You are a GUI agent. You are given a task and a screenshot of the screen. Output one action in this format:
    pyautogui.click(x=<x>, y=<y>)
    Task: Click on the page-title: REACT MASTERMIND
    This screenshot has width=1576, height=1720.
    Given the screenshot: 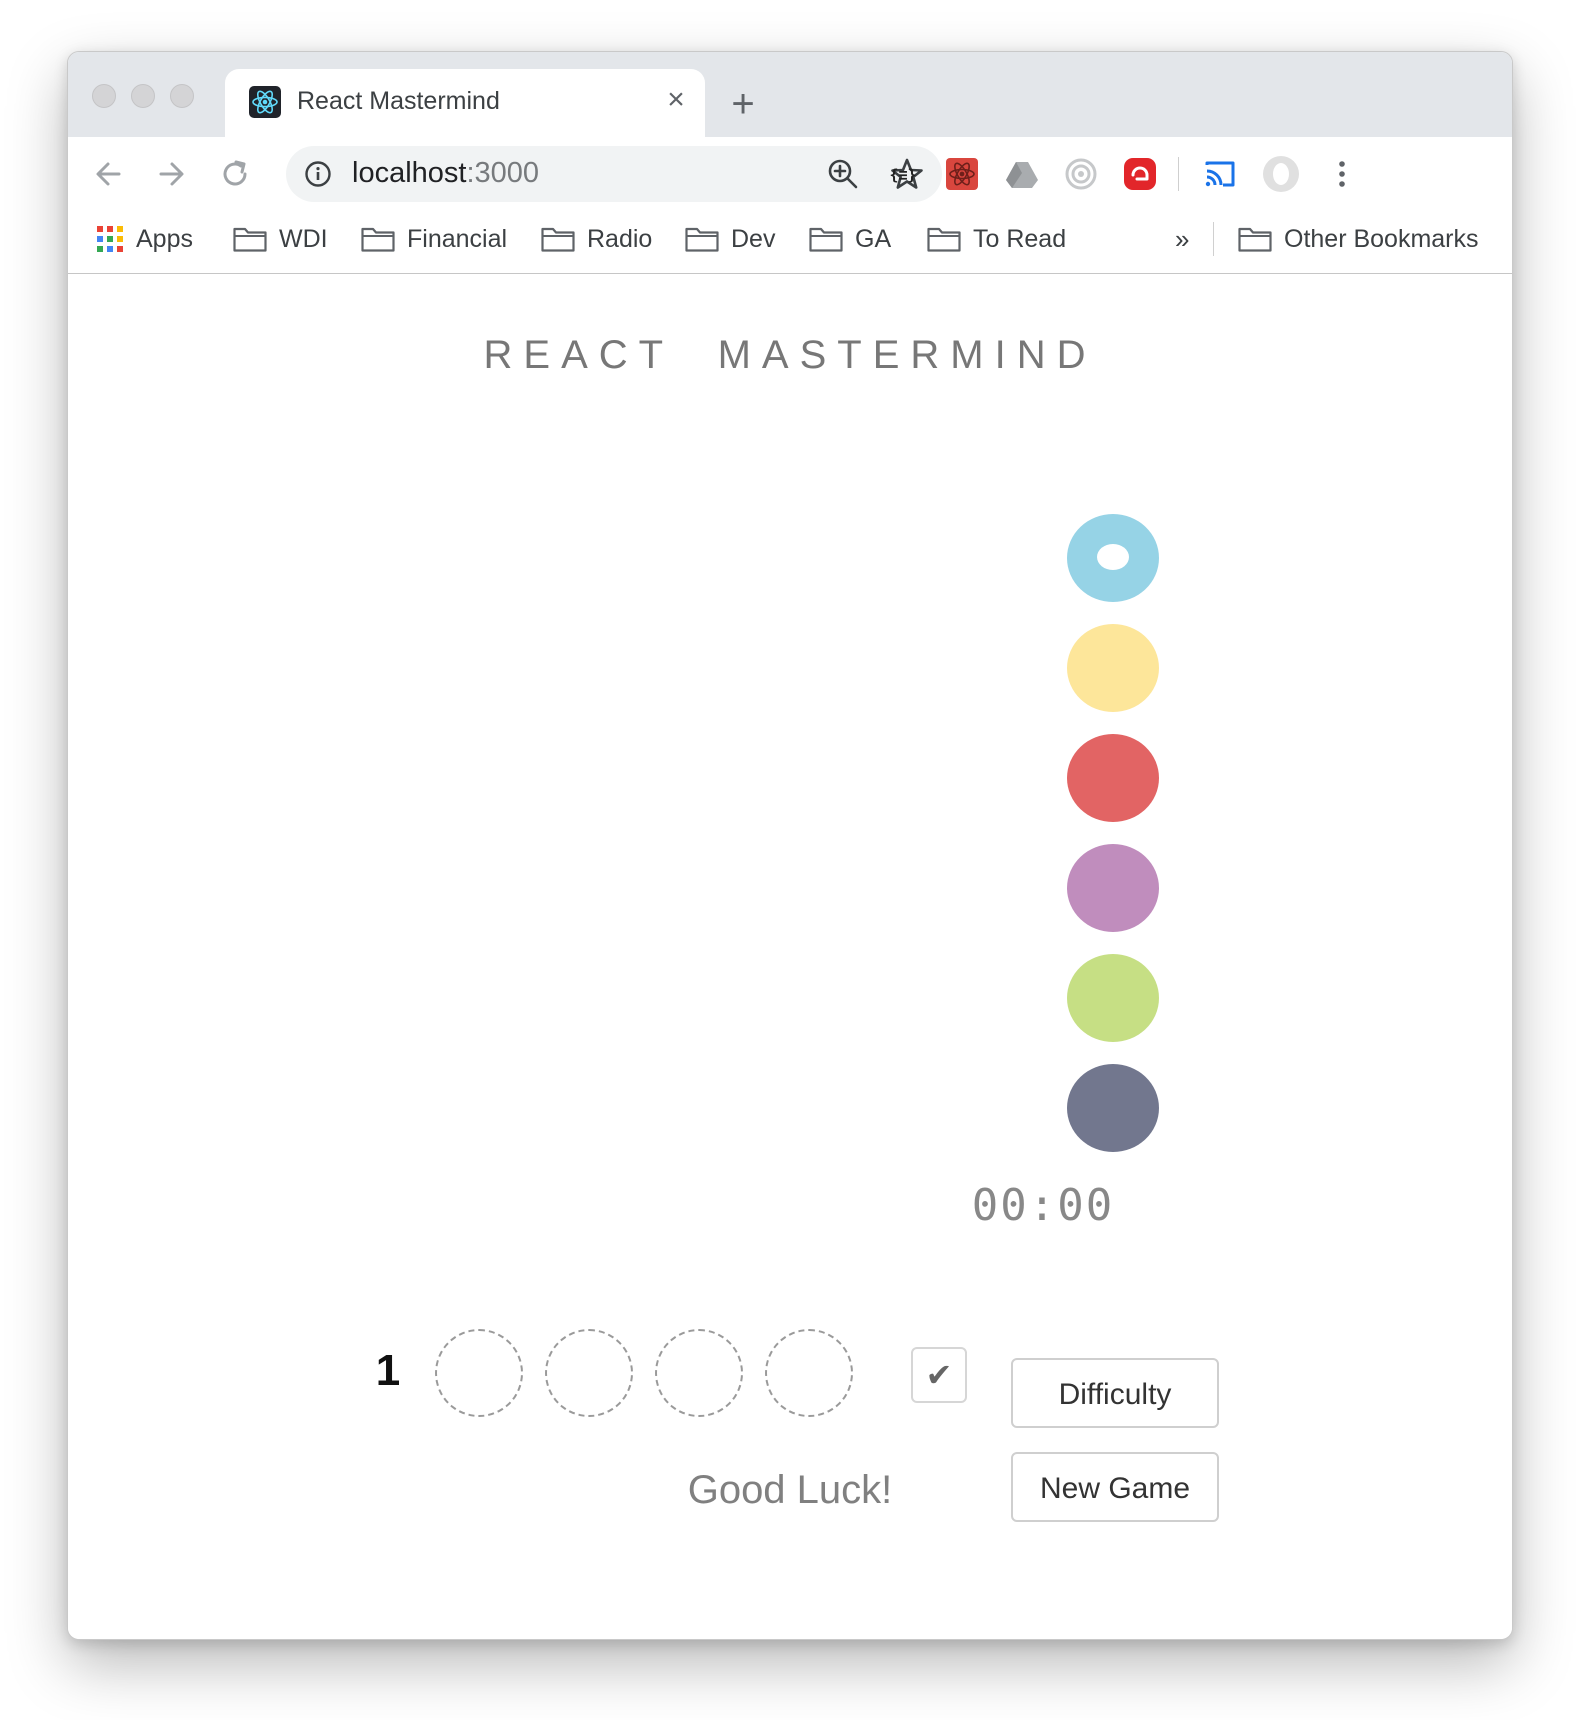 What is the action you would take?
    pyautogui.click(x=790, y=355)
    